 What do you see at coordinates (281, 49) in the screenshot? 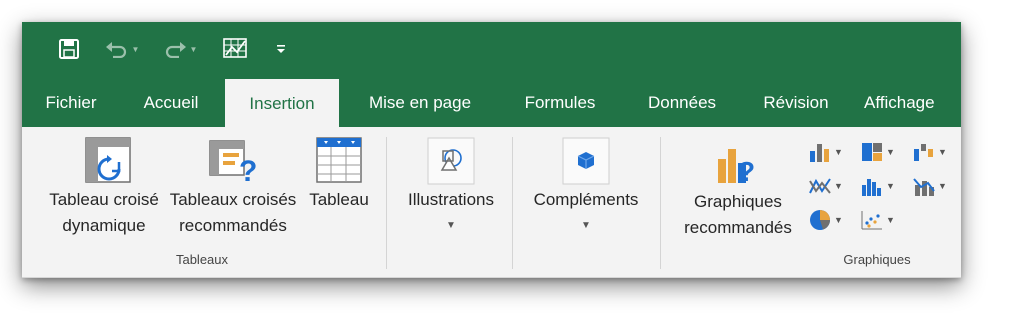
I see `customize-qat-icon` at bounding box center [281, 49].